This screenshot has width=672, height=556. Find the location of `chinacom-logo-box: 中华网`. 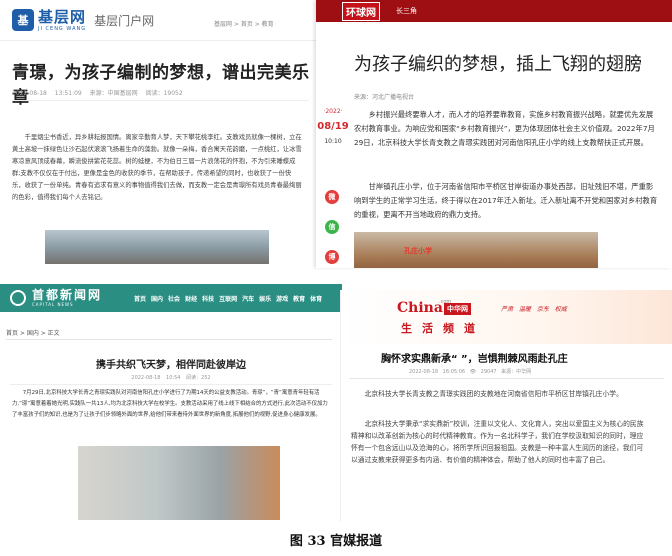

chinacom-logo-box: 中华网 is located at coordinates (457, 309).